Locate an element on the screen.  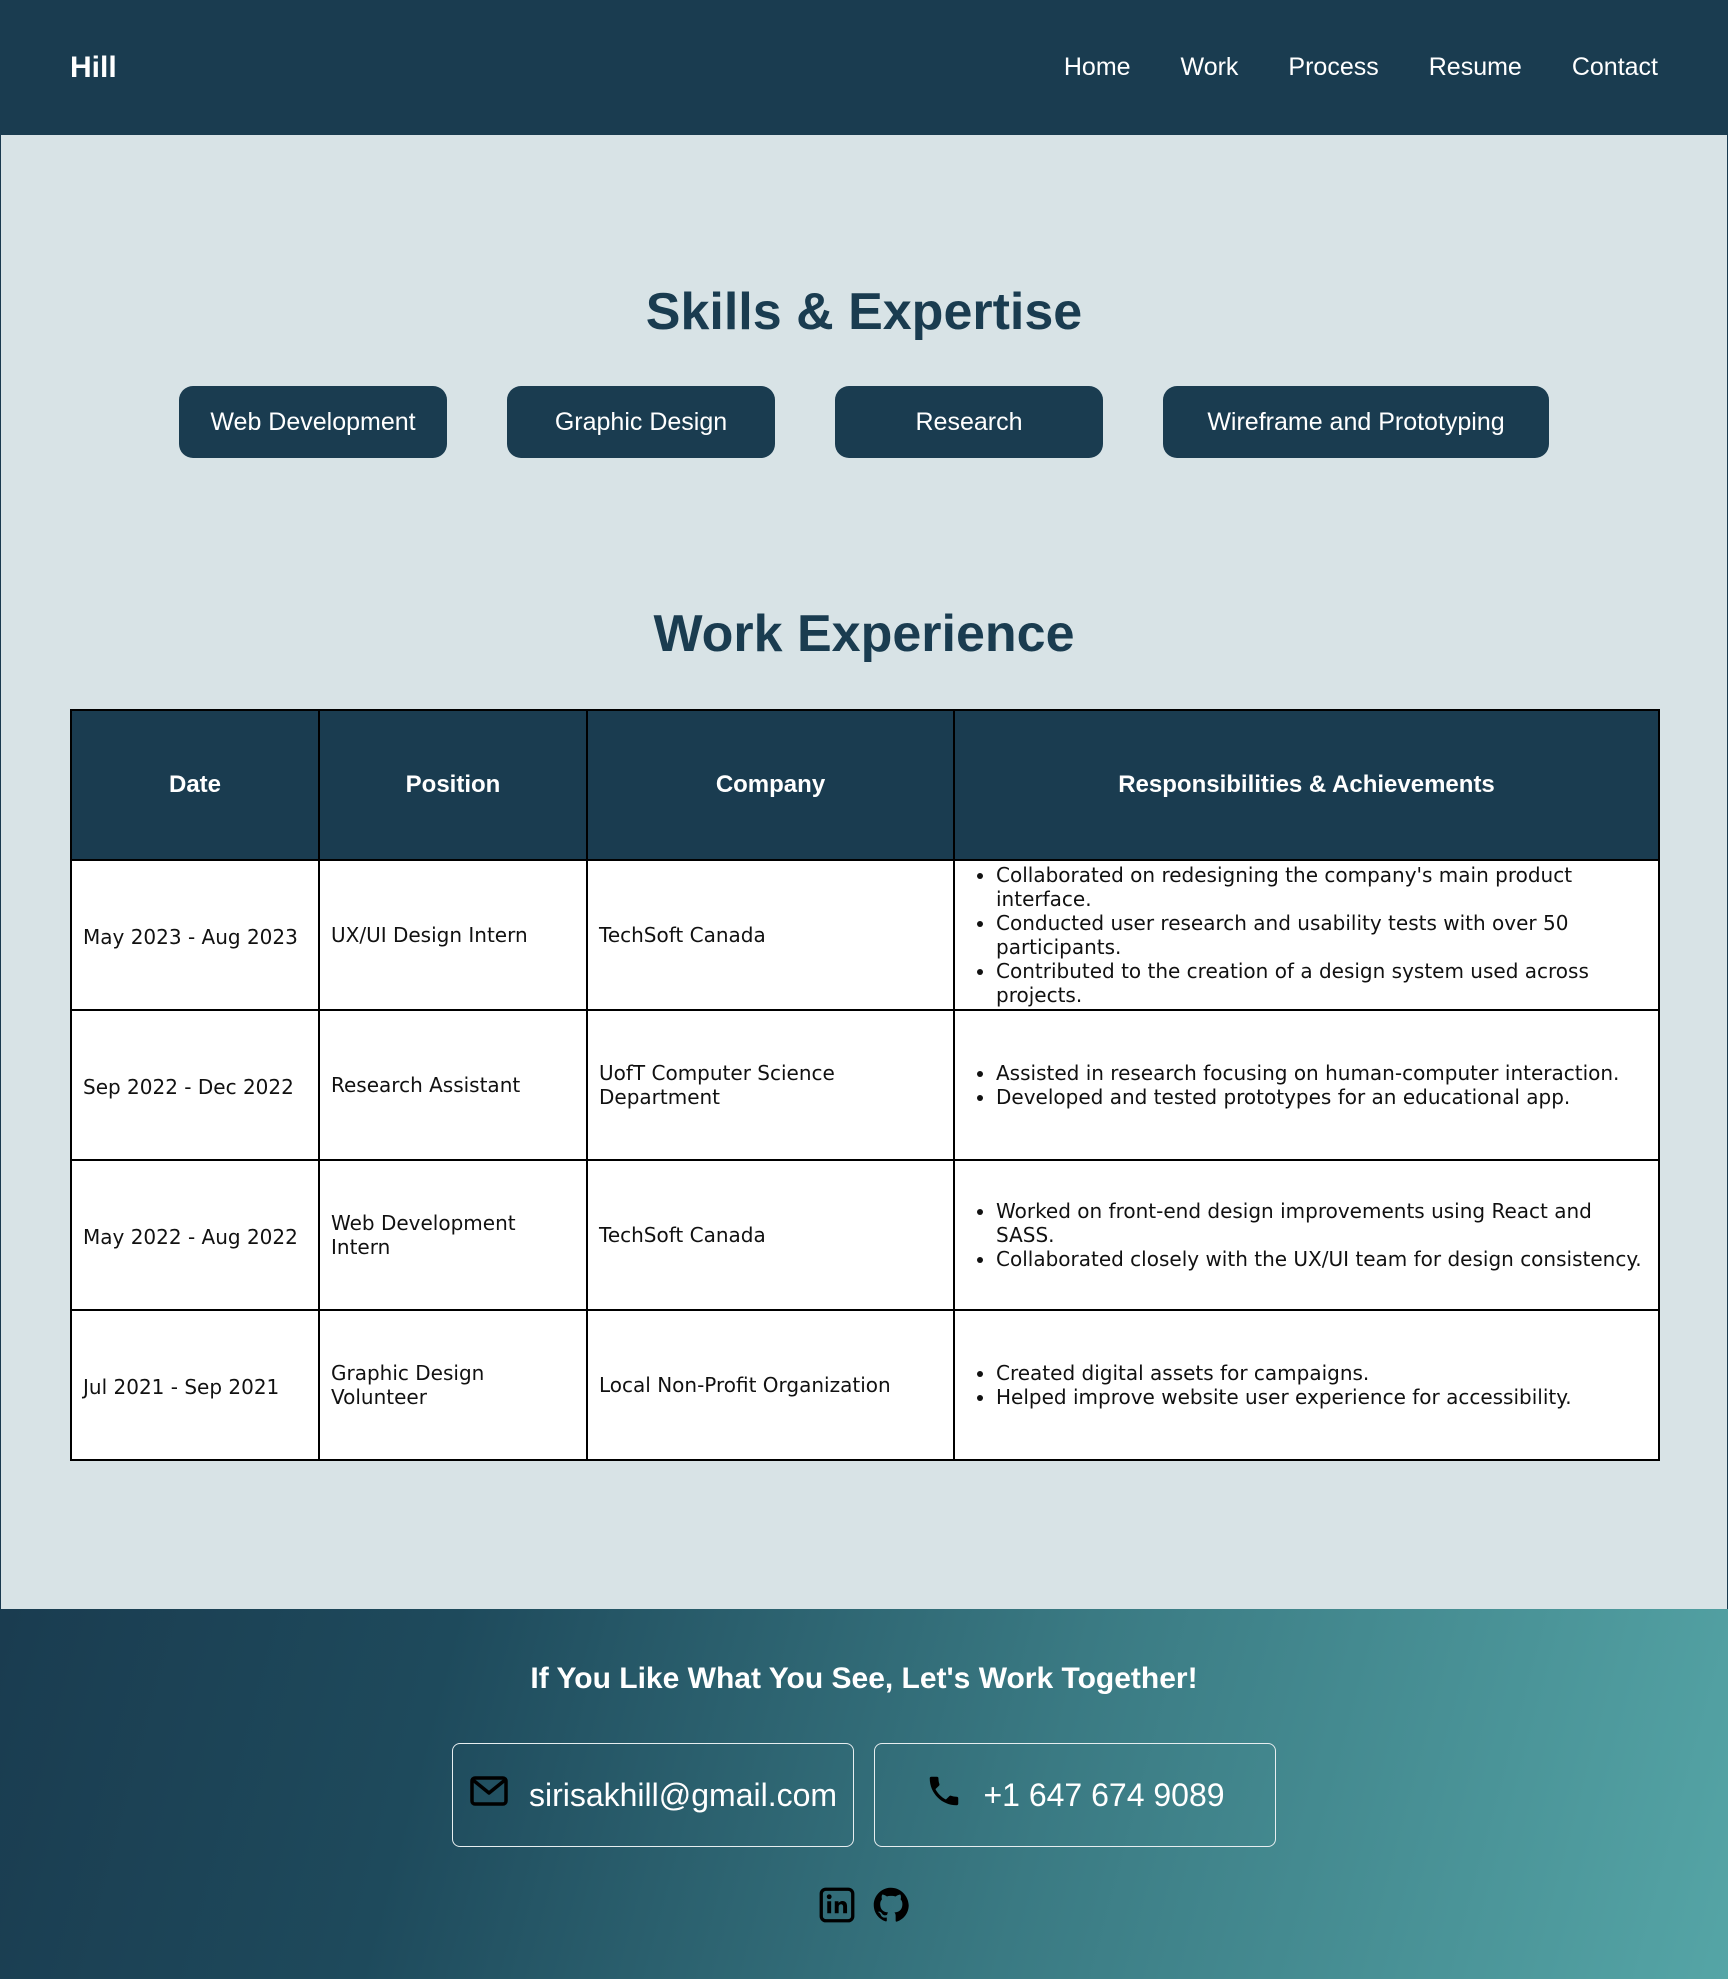
email-contact-button: sirisakhill@gmail.com is located at coordinates (653, 1795).